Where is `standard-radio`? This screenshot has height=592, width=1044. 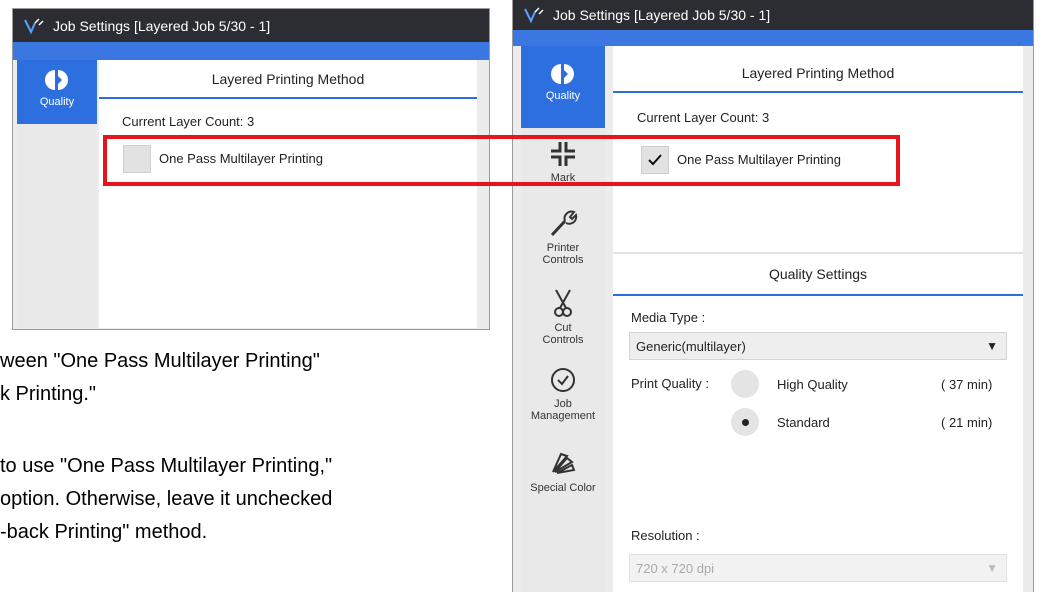
standard-radio is located at coordinates (745, 422).